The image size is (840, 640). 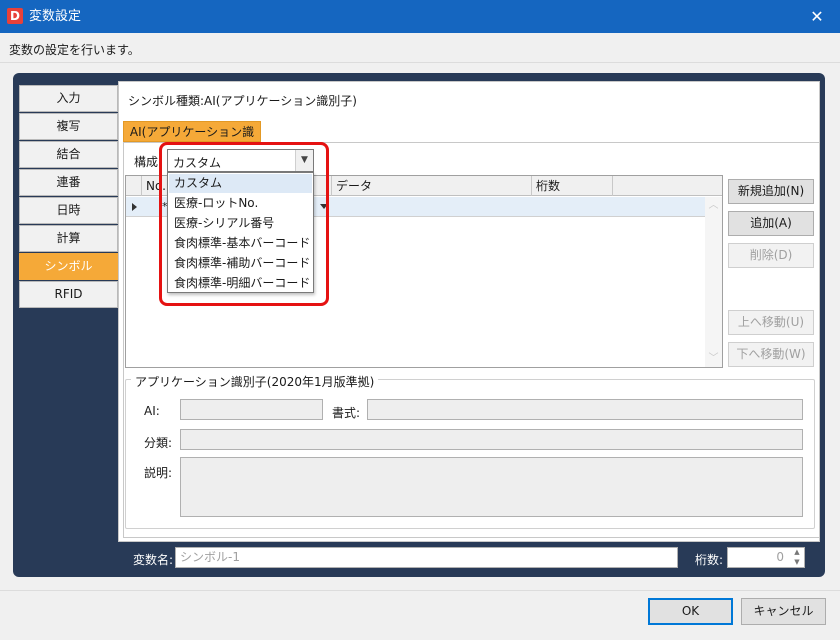 What do you see at coordinates (55, 16) in the screenshot?
I see `window-title: 変数設定` at bounding box center [55, 16].